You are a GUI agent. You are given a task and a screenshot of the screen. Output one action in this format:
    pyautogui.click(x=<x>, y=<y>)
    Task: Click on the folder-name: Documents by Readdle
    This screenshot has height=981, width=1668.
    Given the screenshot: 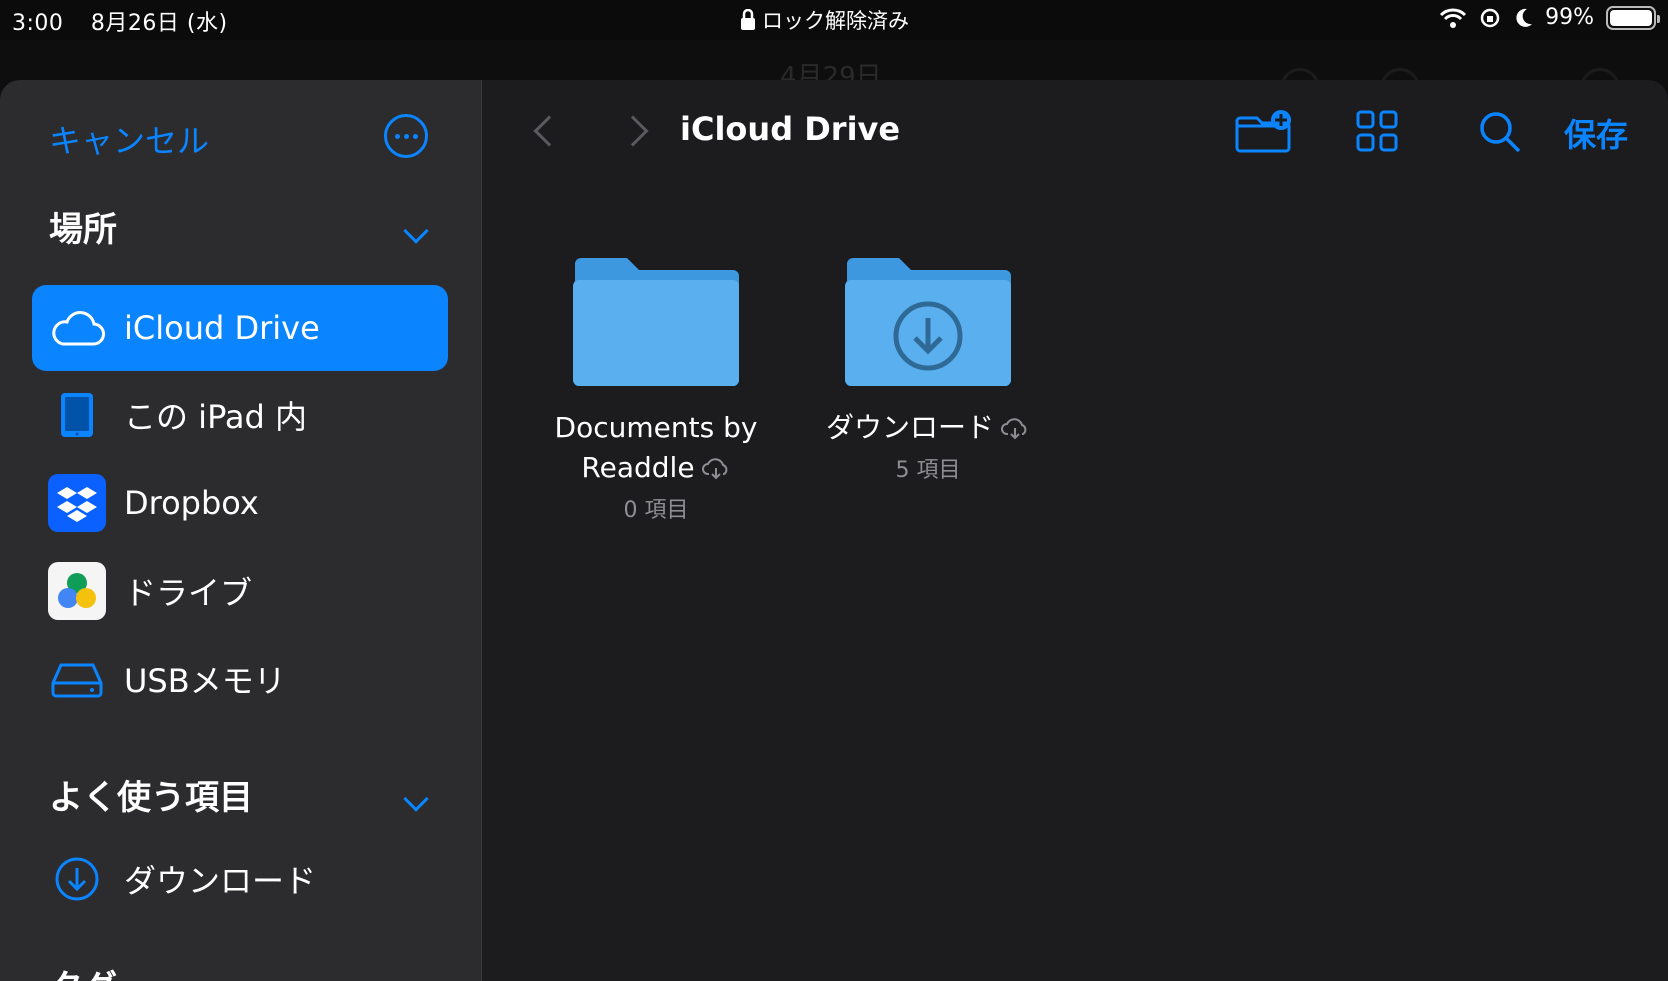 What is the action you would take?
    pyautogui.click(x=656, y=448)
    